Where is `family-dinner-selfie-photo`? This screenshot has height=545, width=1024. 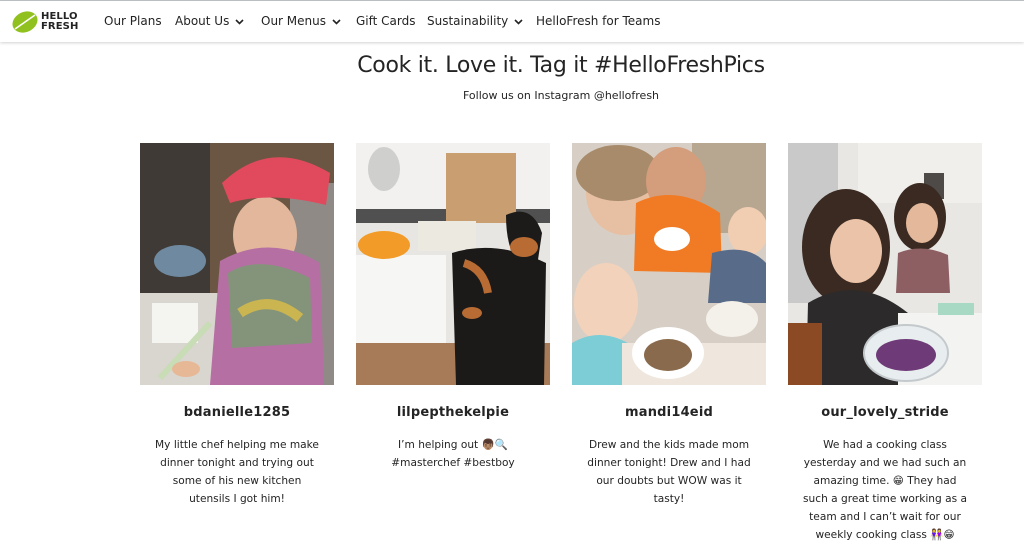 family-dinner-selfie-photo is located at coordinates (669, 264).